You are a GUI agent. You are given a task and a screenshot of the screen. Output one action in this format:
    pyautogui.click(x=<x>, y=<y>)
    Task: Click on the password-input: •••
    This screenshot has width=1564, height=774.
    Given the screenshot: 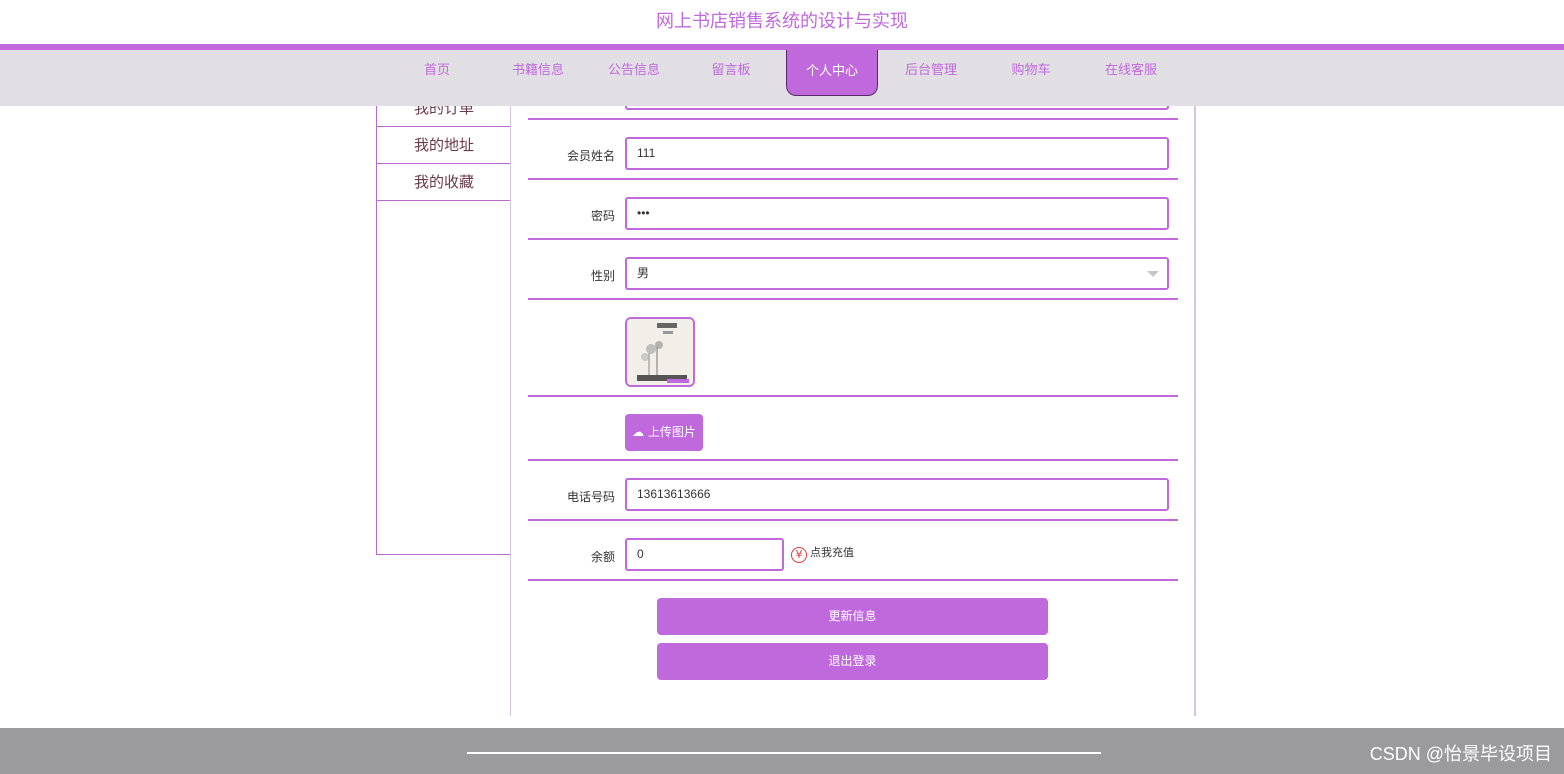 What is the action you would take?
    pyautogui.click(x=897, y=213)
    